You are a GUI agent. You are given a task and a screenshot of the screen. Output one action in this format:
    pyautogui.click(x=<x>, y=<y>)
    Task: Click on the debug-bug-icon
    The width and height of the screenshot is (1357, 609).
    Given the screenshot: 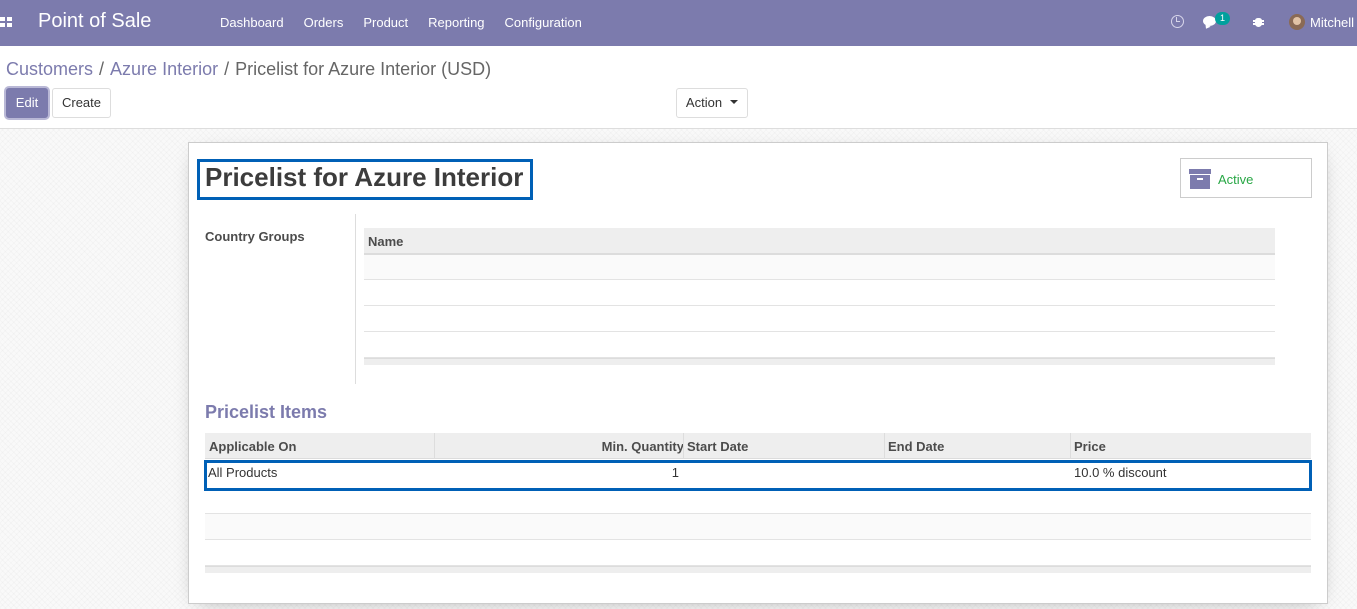 What is the action you would take?
    pyautogui.click(x=1258, y=21)
    